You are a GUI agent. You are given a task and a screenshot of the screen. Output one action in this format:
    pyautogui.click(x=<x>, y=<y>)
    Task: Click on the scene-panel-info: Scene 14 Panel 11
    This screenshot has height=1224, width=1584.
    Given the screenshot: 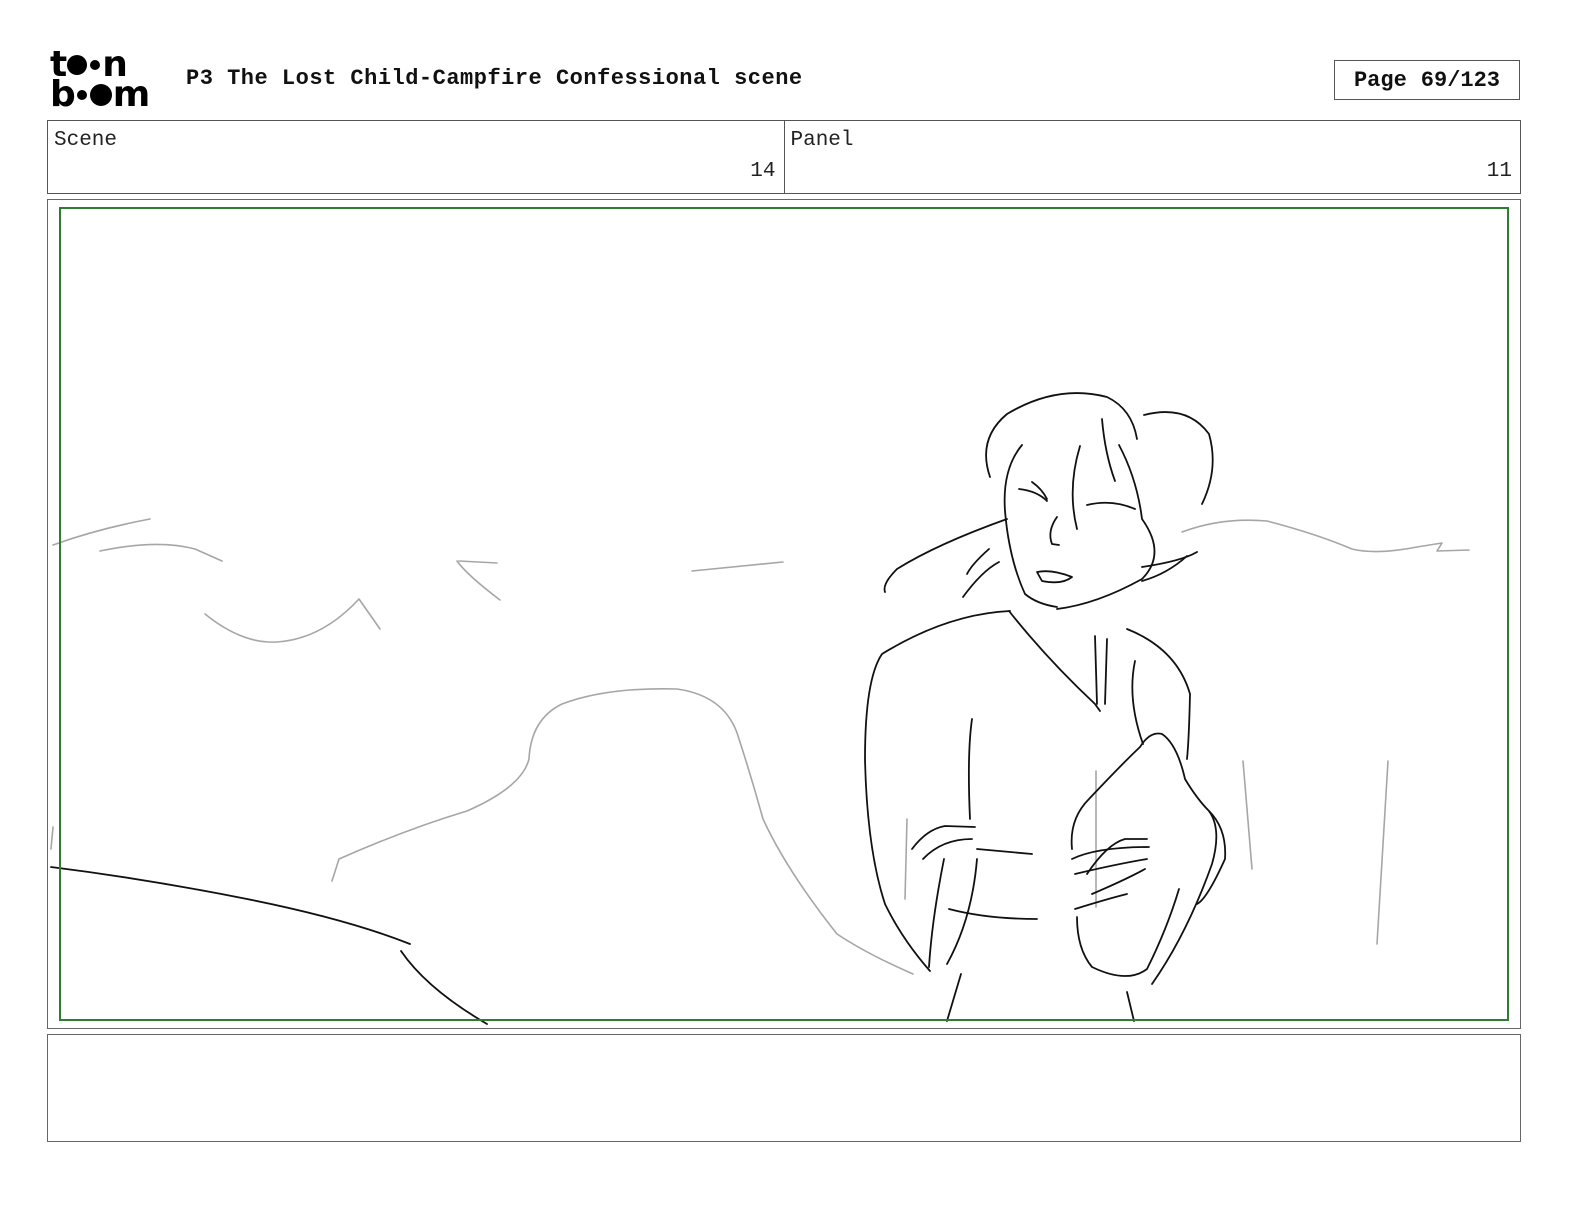 What is the action you would take?
    pyautogui.click(x=784, y=157)
    